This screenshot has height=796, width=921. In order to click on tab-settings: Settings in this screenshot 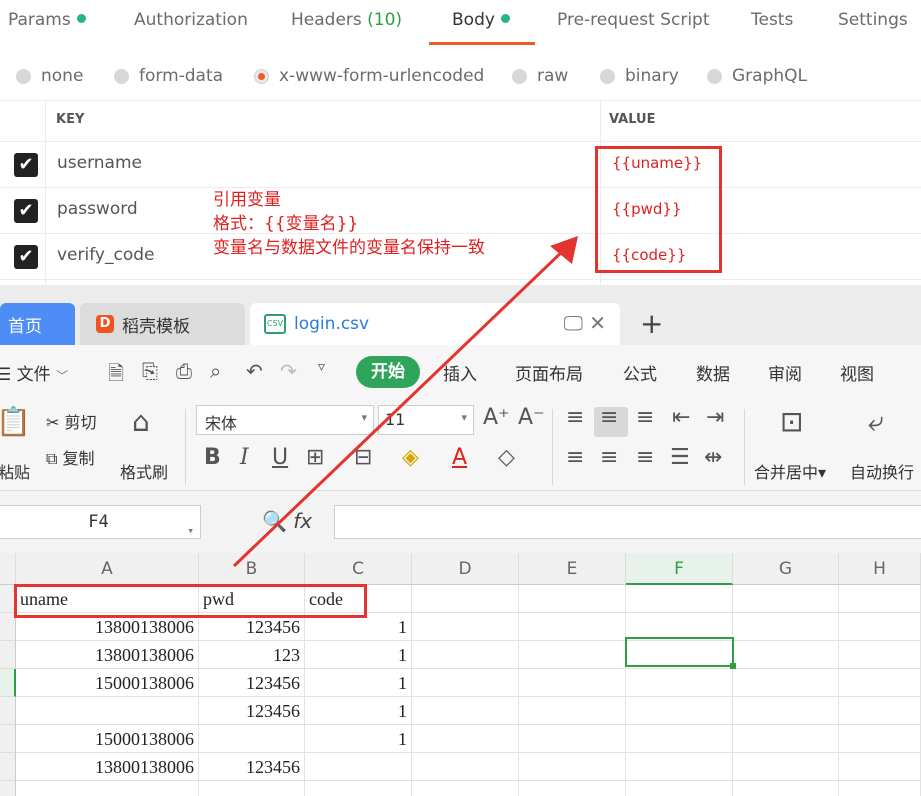, I will do `click(873, 20)`.